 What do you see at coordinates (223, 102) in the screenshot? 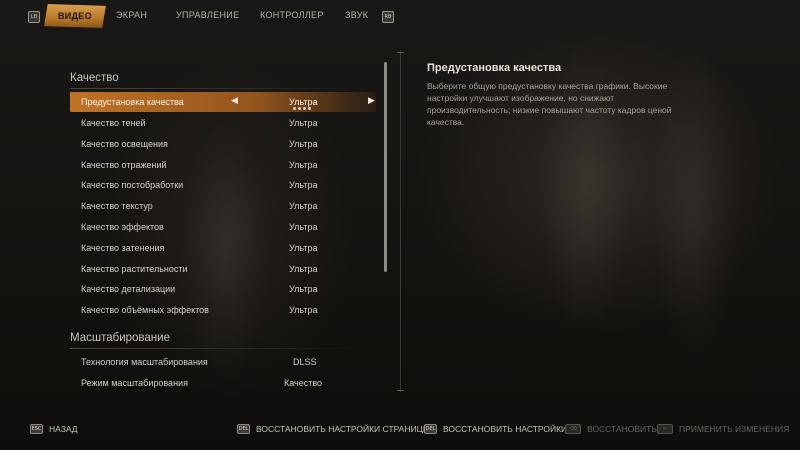
I see `setting-row-quality-preset: Предустановка качества ◀ Ультра ▶` at bounding box center [223, 102].